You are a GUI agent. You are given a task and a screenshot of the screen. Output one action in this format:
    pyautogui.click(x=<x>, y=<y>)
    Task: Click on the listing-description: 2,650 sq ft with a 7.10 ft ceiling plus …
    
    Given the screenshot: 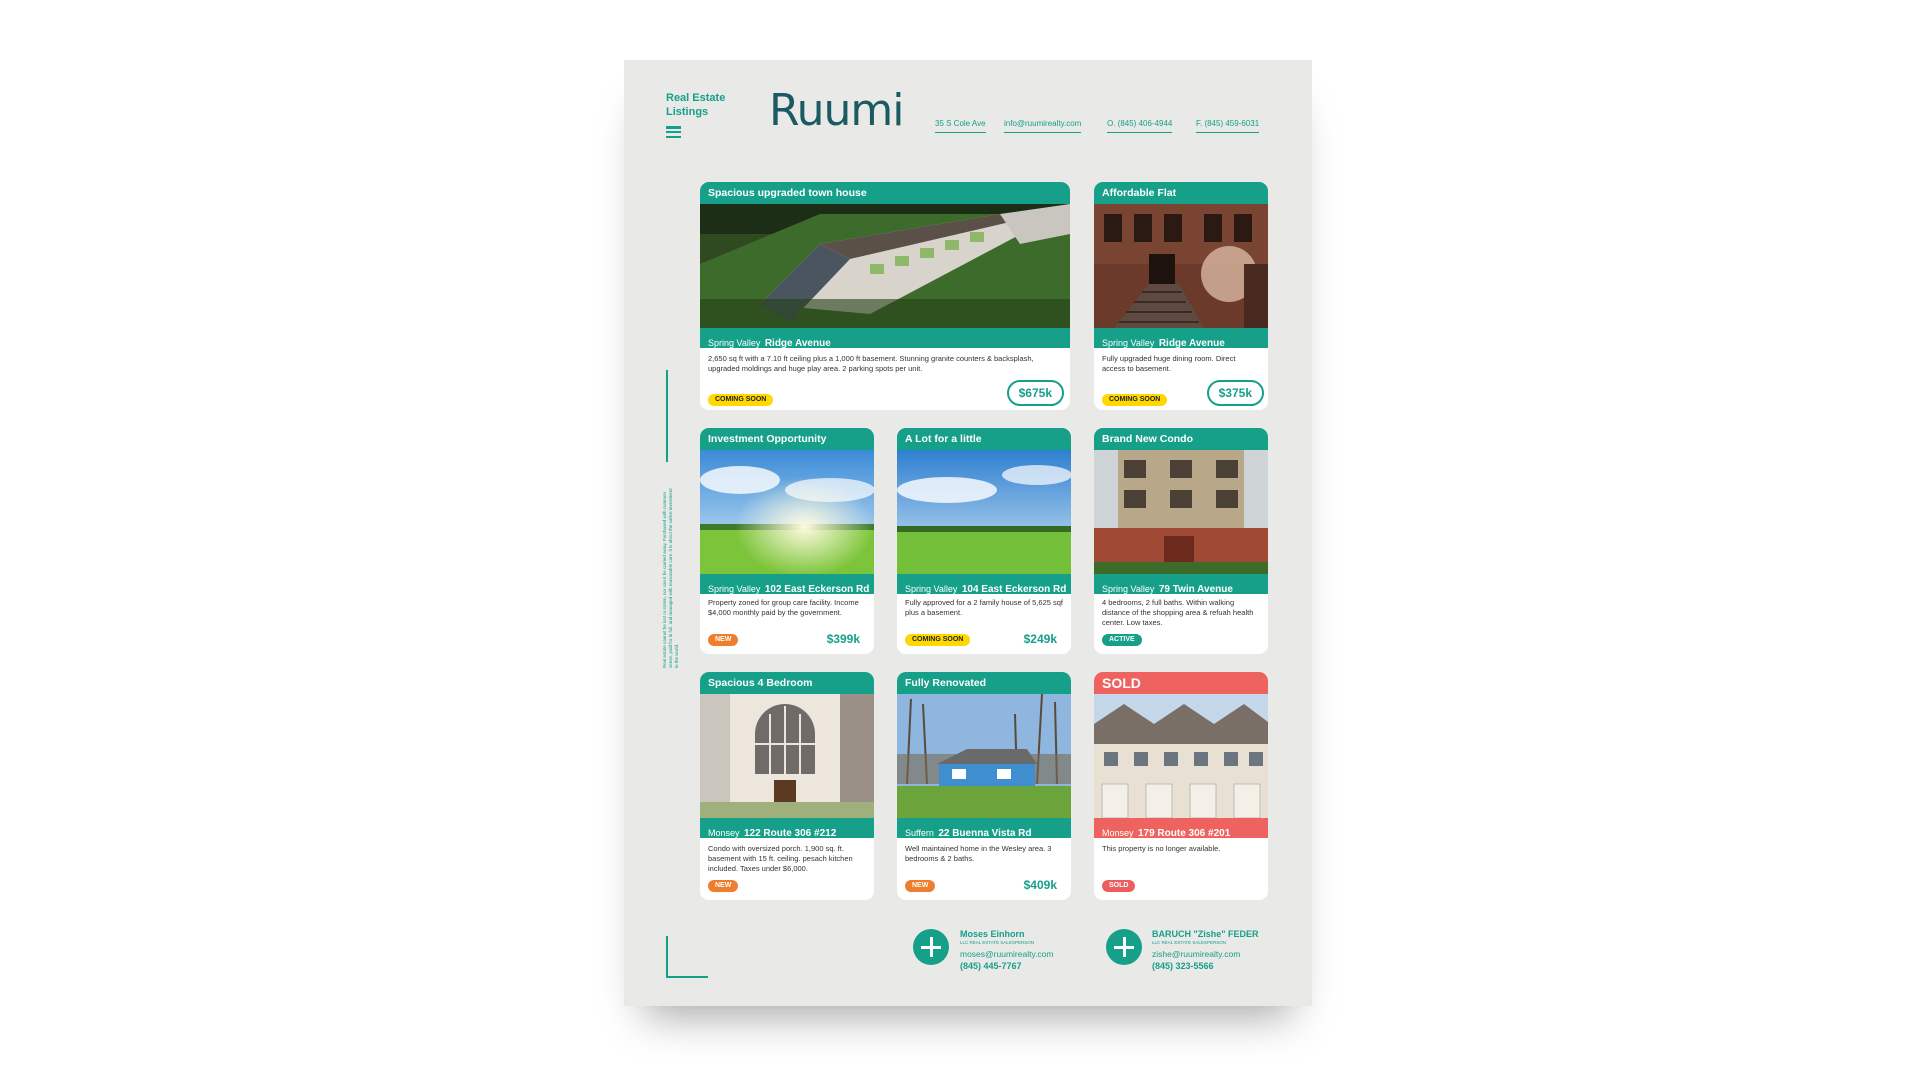 What is the action you would take?
    pyautogui.click(x=871, y=363)
    